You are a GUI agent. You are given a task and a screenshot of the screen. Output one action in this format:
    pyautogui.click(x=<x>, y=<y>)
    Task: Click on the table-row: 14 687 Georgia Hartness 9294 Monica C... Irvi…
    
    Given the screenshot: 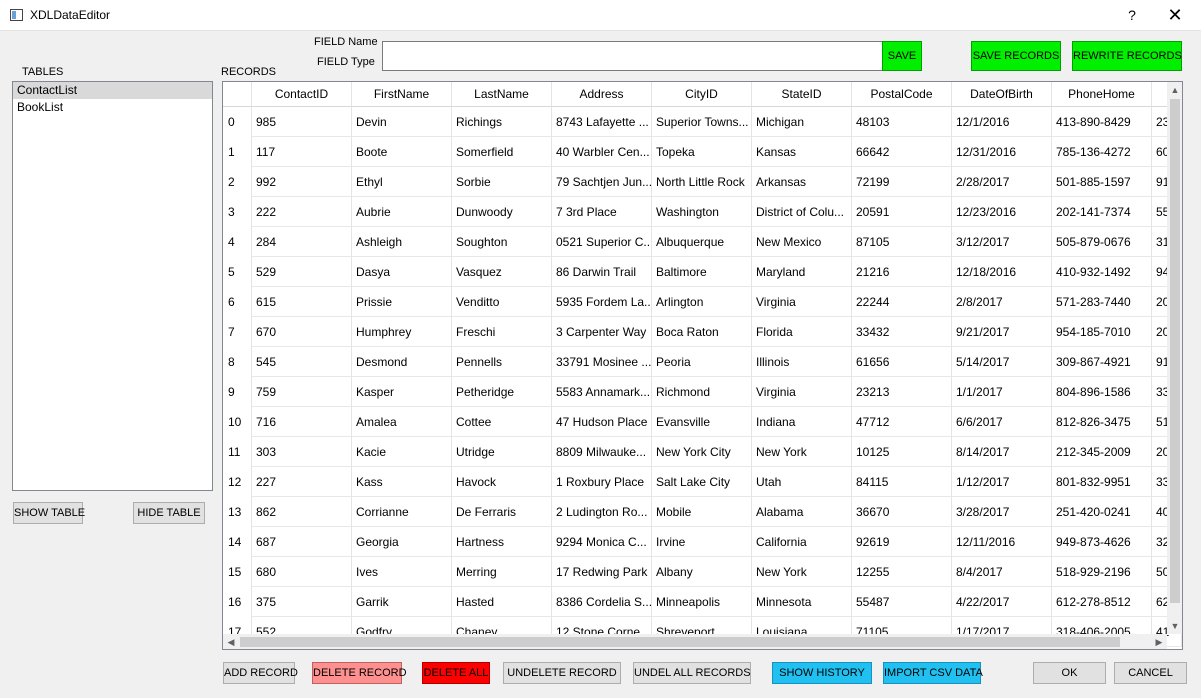 What is the action you would take?
    pyautogui.click(x=702, y=542)
    